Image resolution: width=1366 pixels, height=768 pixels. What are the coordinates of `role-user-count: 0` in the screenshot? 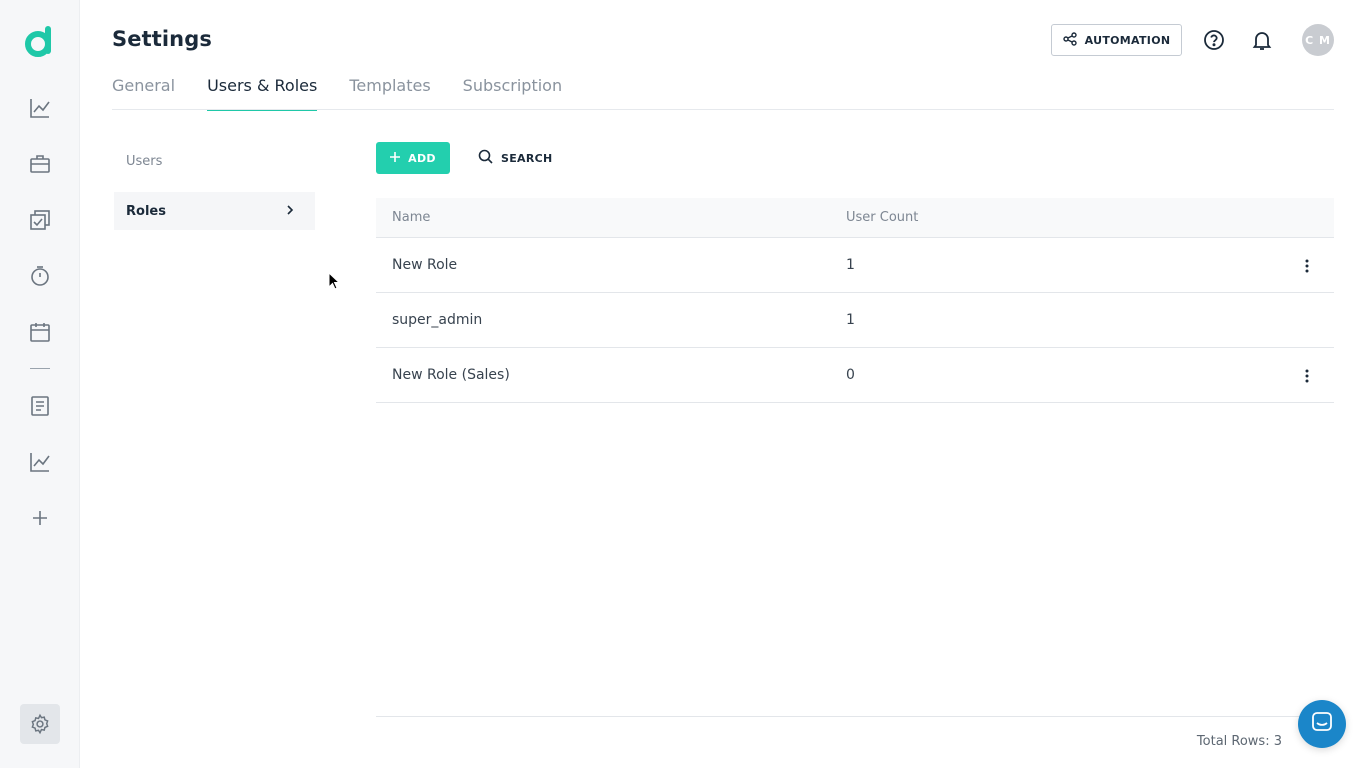 It's located at (850, 375).